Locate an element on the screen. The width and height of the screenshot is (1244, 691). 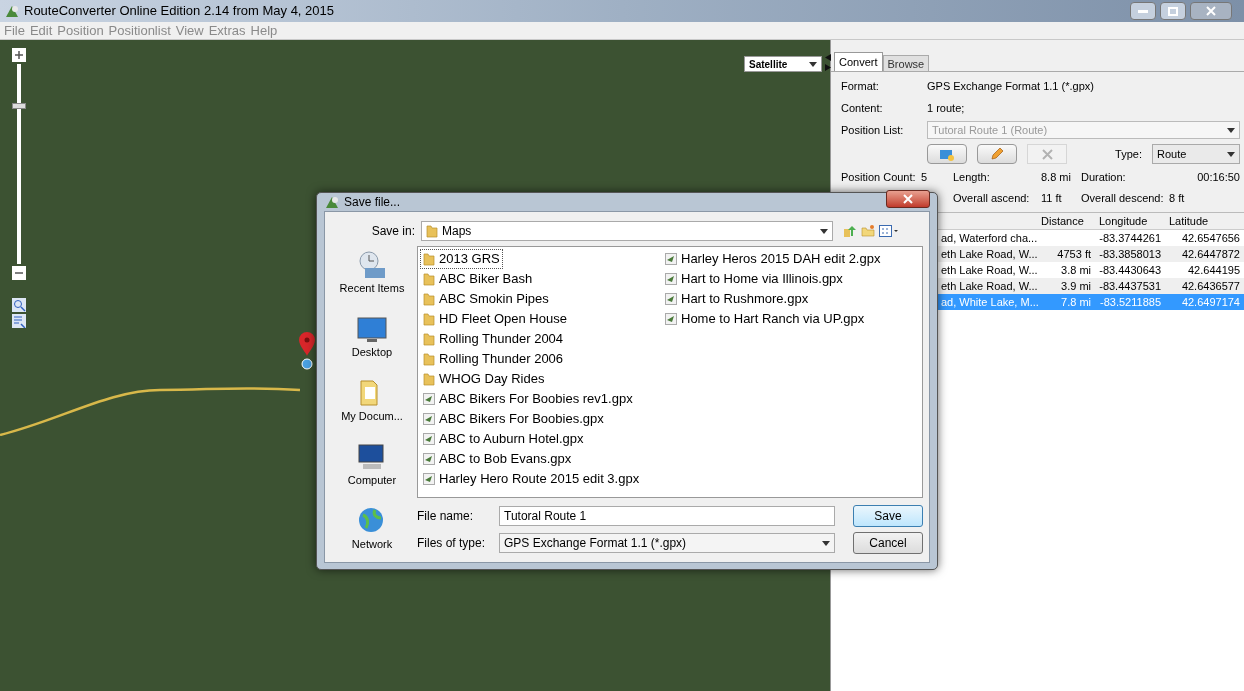
table-cell: -83.3858013 is located at coordinates (1130, 254).